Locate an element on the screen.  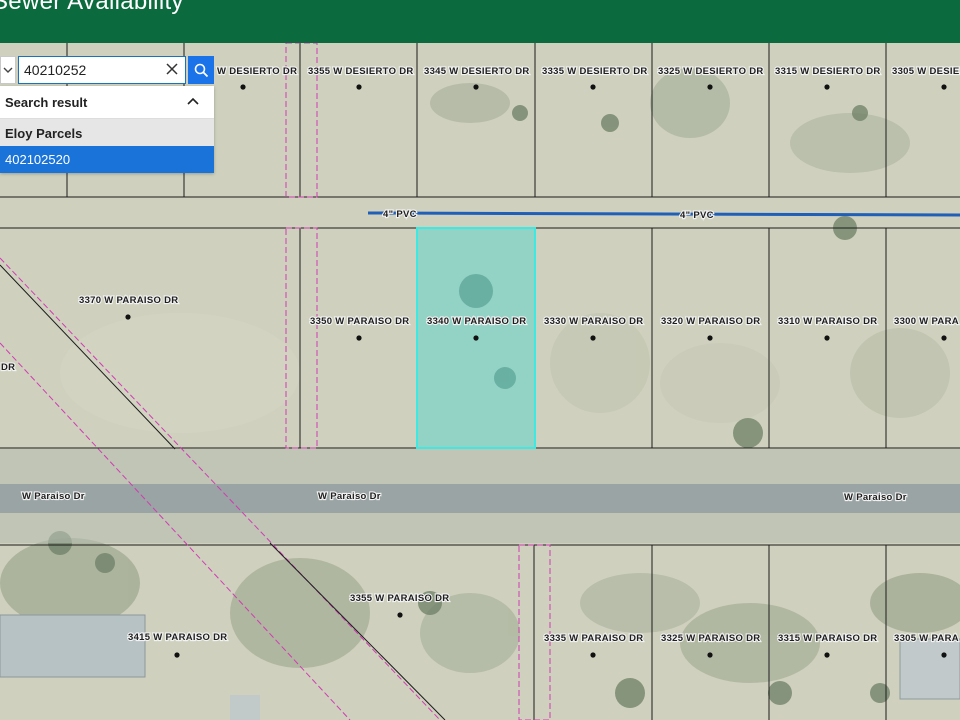
search-bar is located at coordinates (107, 70).